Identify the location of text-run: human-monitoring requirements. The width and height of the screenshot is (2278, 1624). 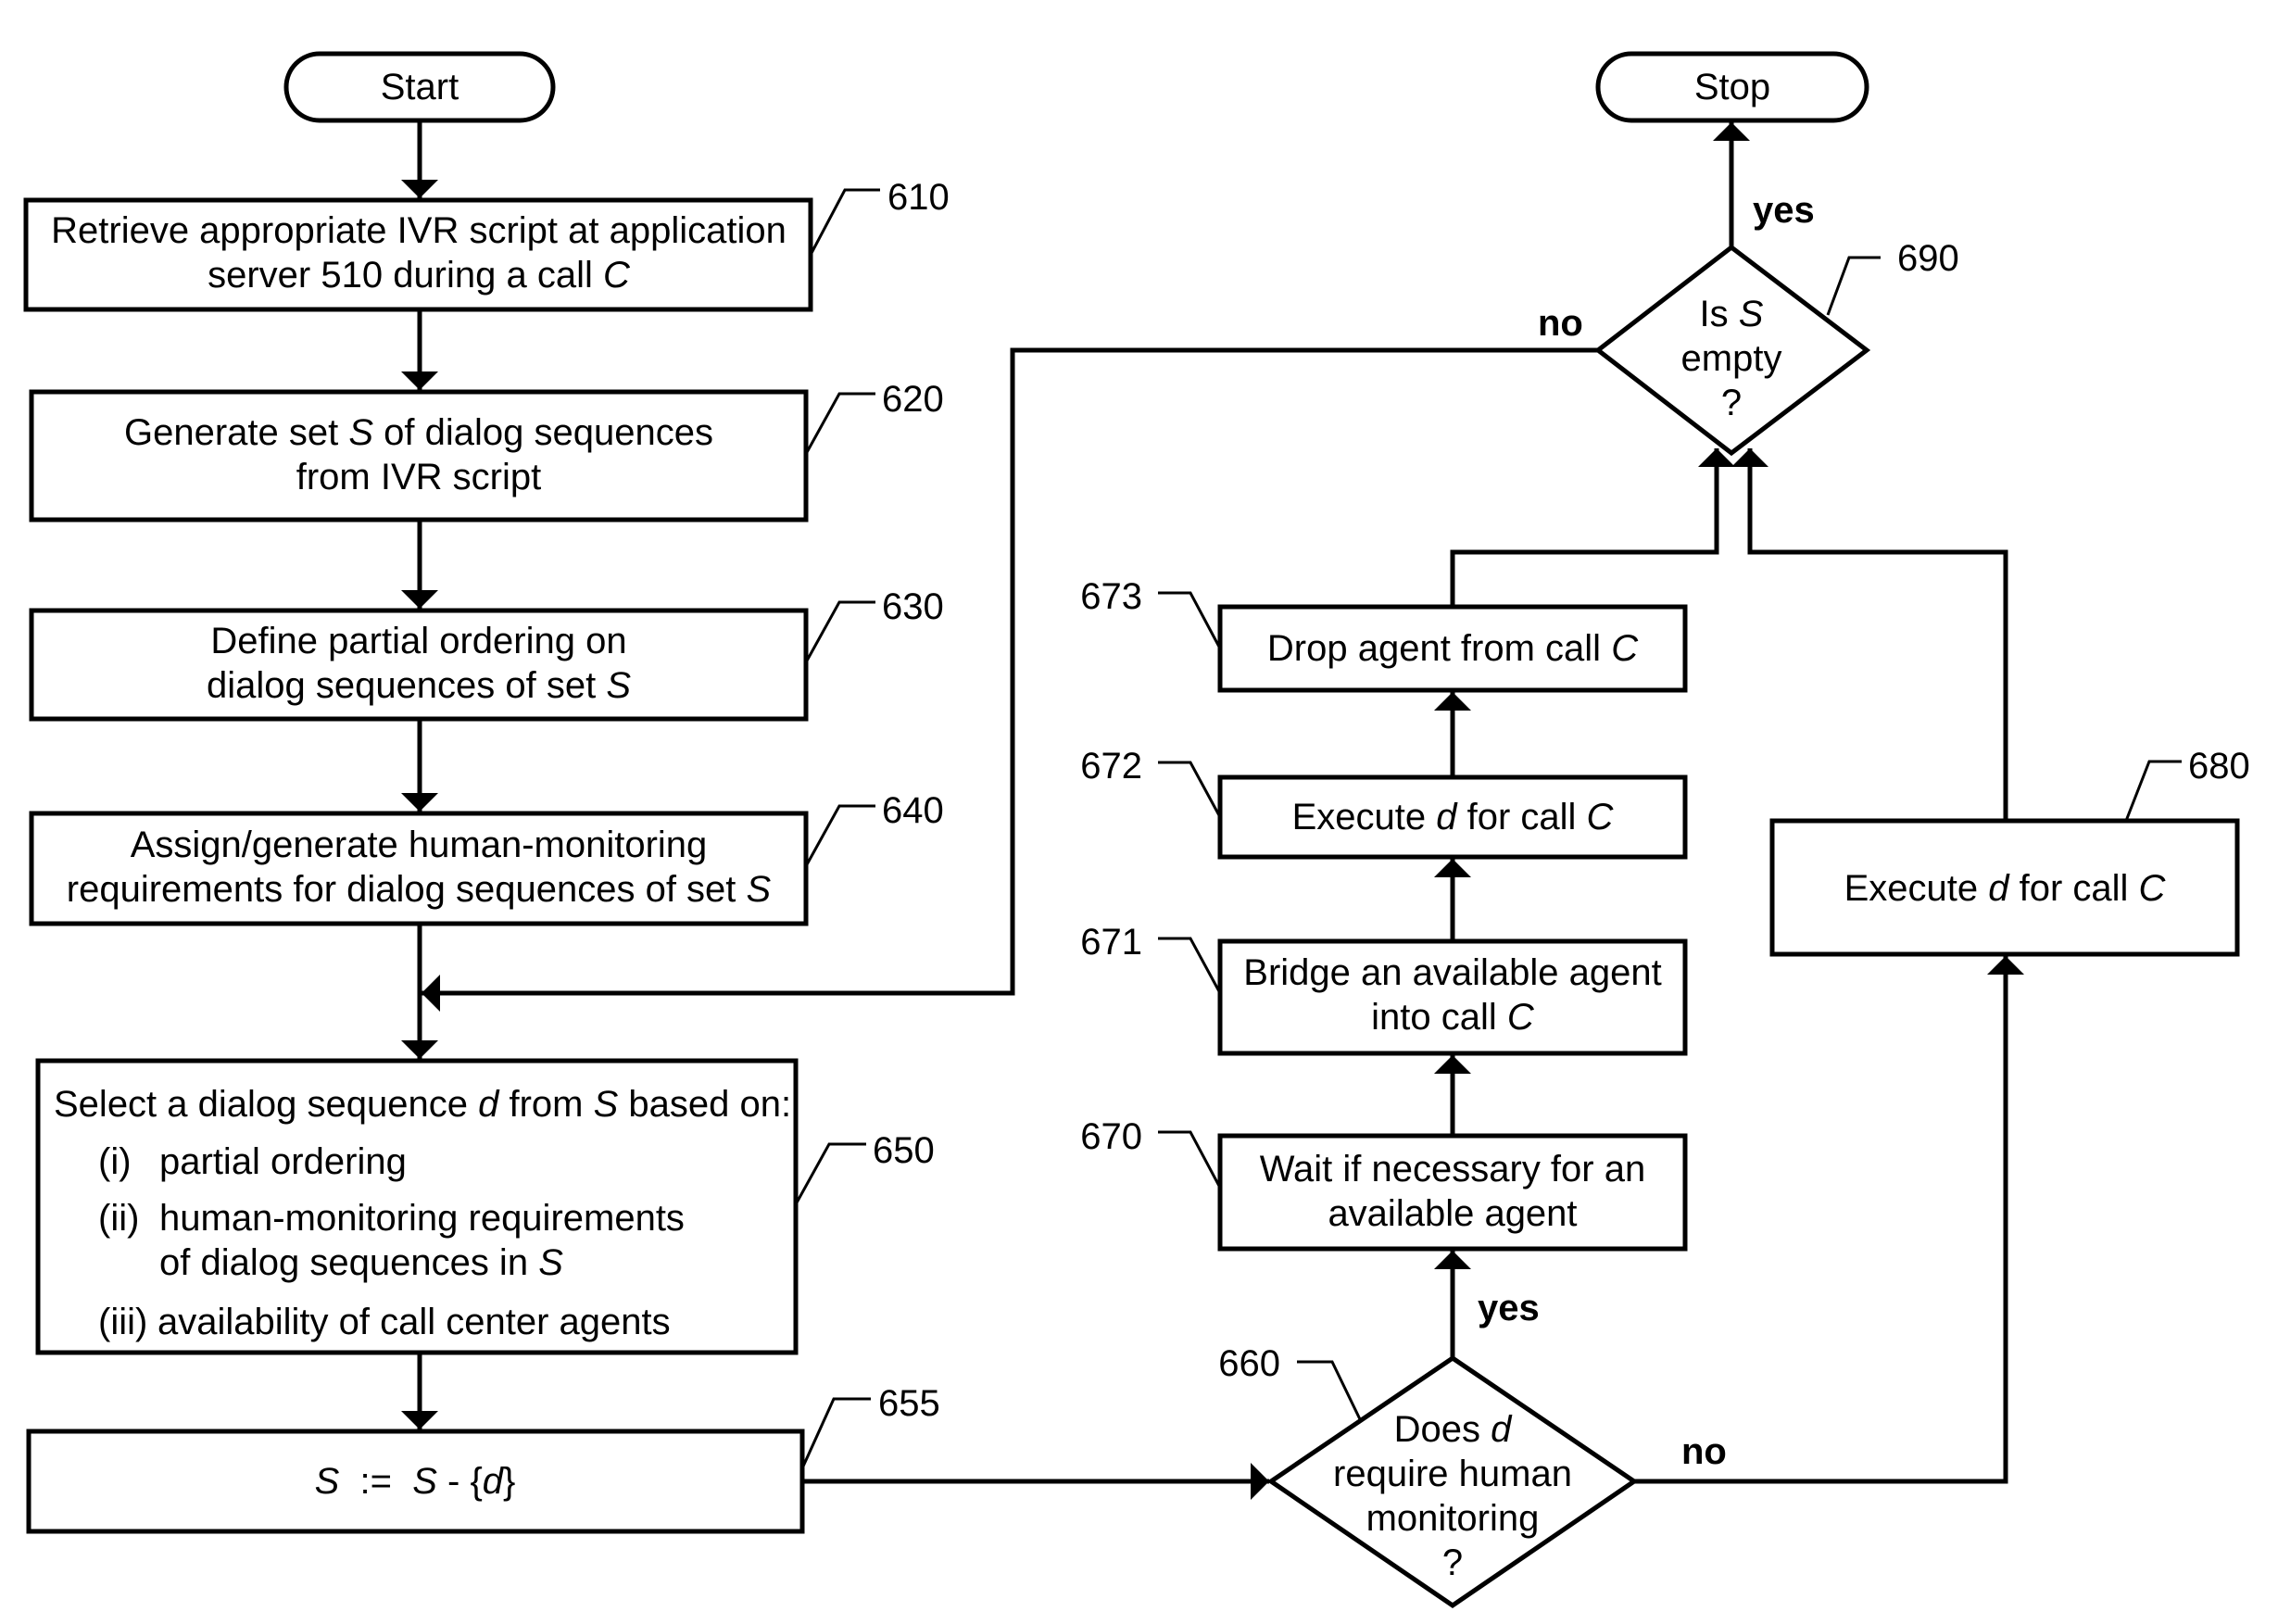
(422, 1218).